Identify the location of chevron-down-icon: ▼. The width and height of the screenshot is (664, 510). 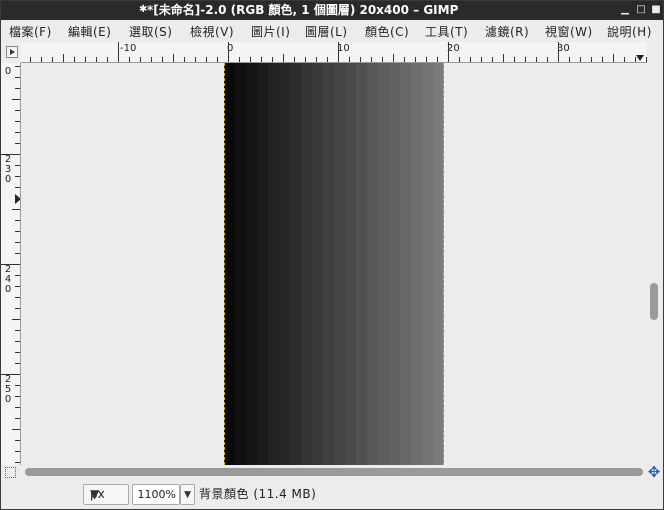
(95, 494).